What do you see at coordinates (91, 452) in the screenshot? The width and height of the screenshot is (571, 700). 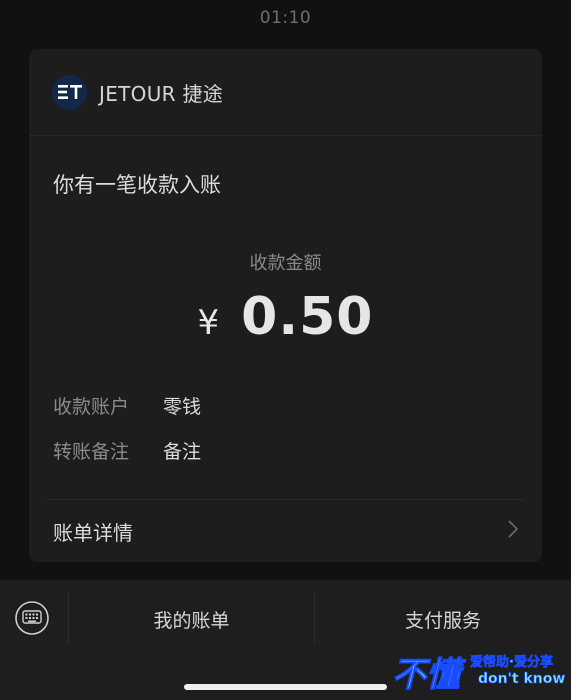 I see `info-row-label: 转账备注` at bounding box center [91, 452].